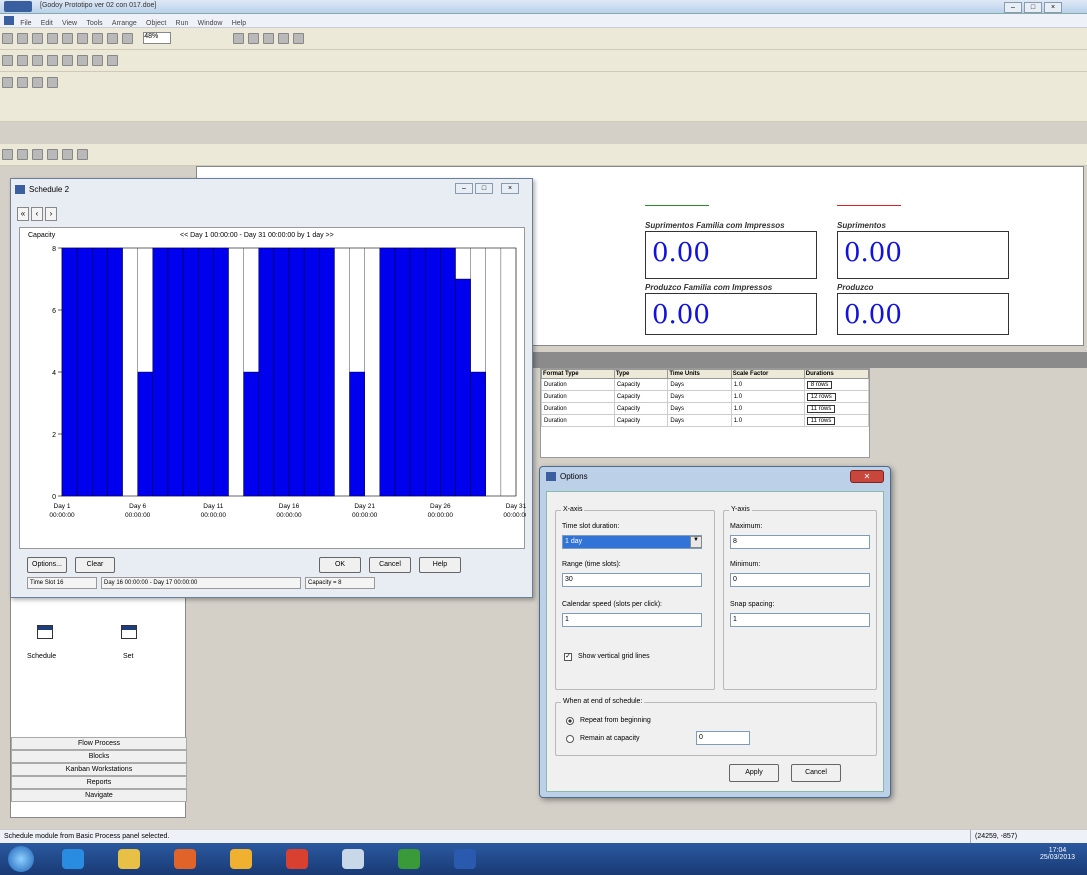  What do you see at coordinates (484, 188) in the screenshot?
I see `schedule-maximize-button: □` at bounding box center [484, 188].